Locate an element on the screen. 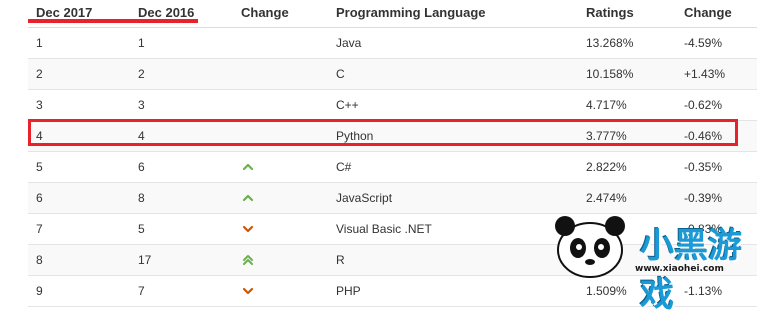 This screenshot has width=757, height=316. table-row: 3 3 C++ 4.717% -0.62% is located at coordinates (392, 105).